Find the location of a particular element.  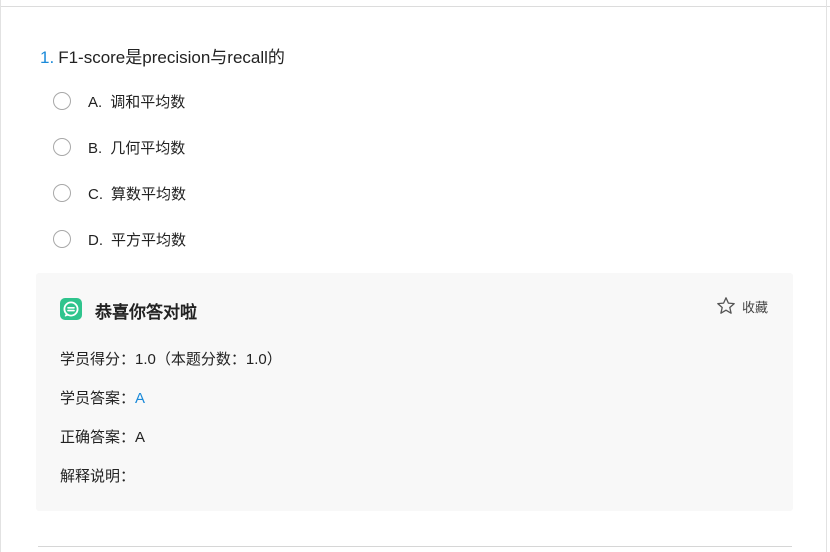

radio-b is located at coordinates (62, 147).